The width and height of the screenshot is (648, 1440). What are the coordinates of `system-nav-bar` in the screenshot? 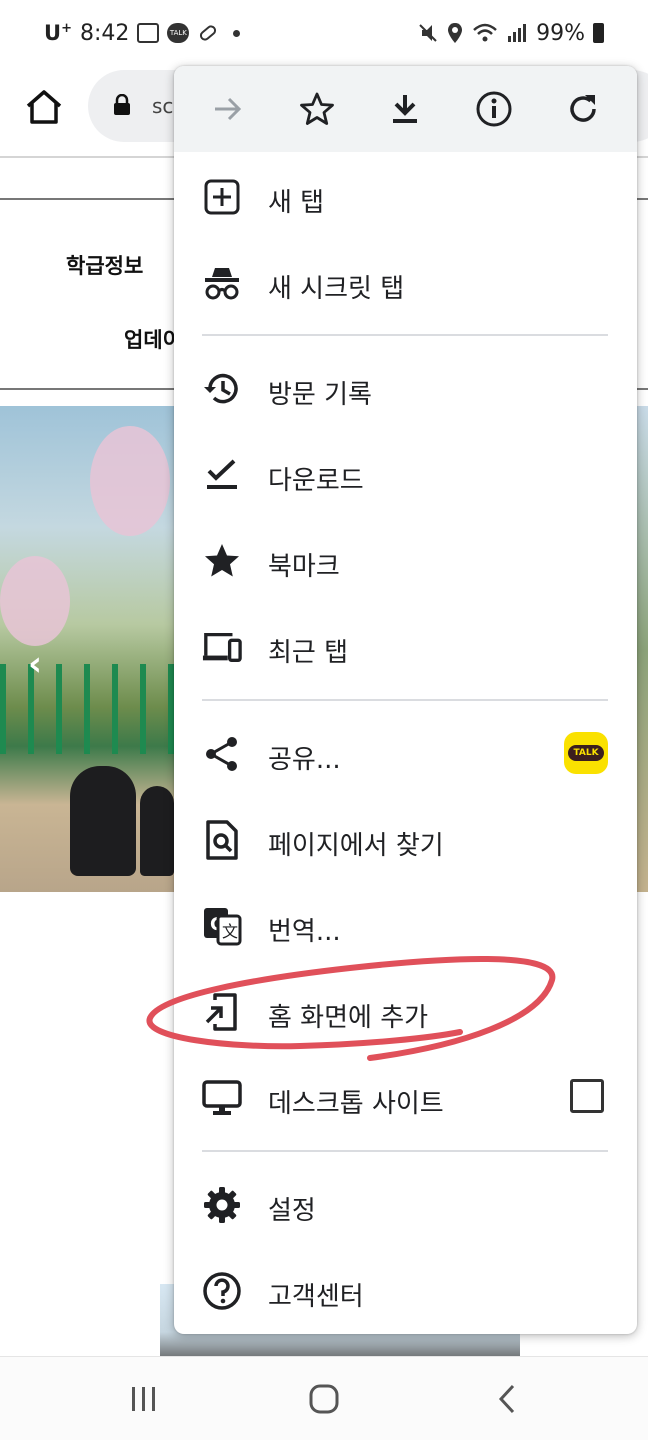 It's located at (324, 1398).